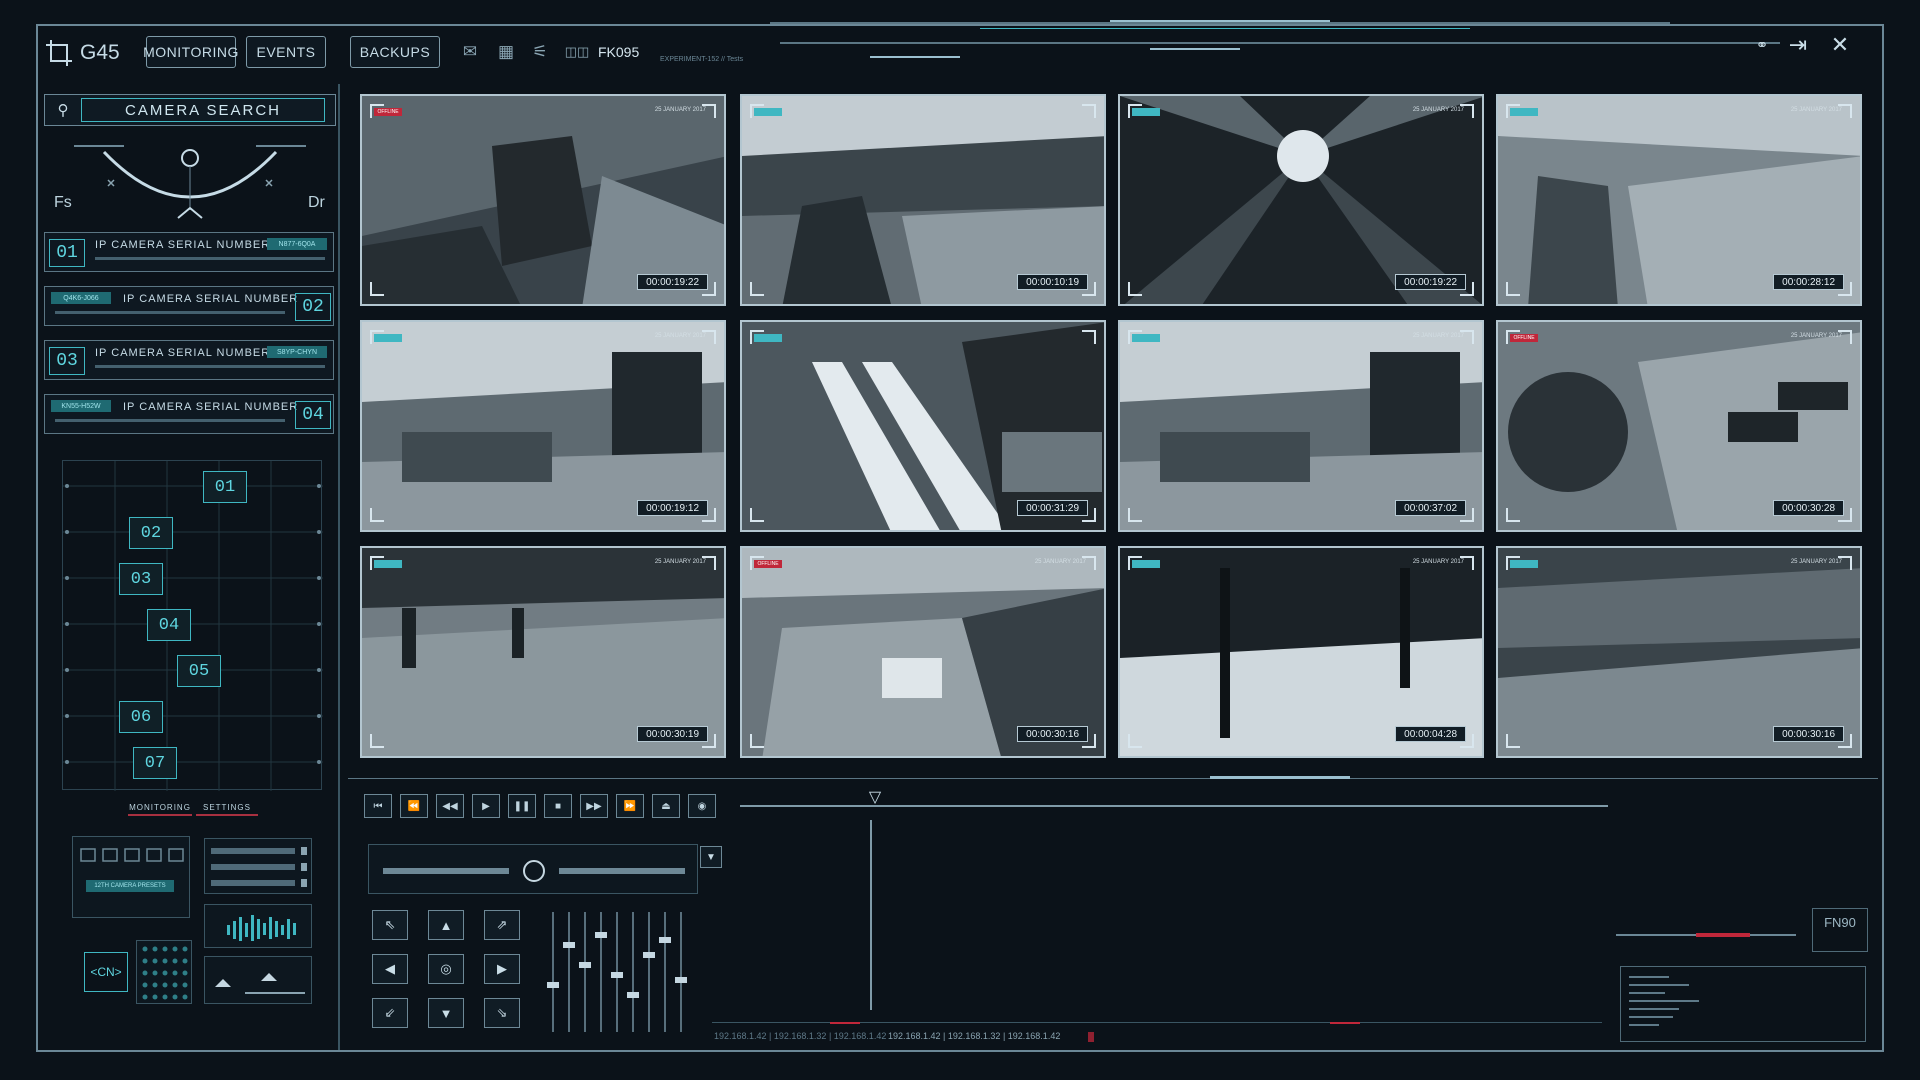 This screenshot has width=1920, height=1080. I want to click on presets-label: 12TH CAMERA PRESETS, so click(130, 886).